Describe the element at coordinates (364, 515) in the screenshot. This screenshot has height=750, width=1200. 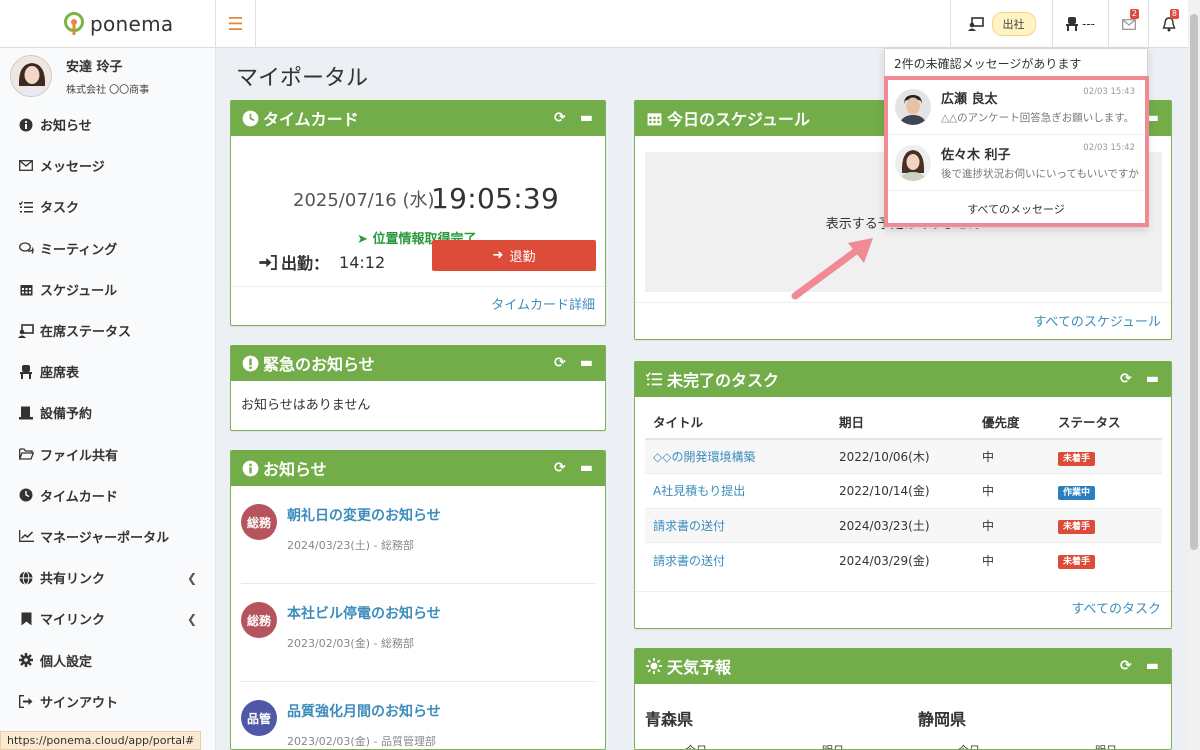
I see `notice-title-link: 朝礼日の変更のお知らせ` at that location.